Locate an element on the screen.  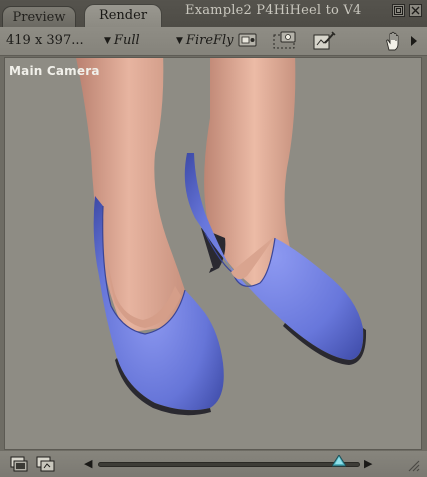
tab-bar: Preview Render Example2 P4HiHeel to V4 is located at coordinates (213, 13).